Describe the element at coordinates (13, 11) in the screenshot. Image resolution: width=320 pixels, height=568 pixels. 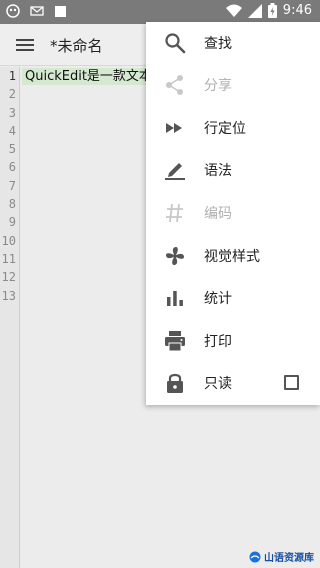
I see `app-notification-icon` at that location.